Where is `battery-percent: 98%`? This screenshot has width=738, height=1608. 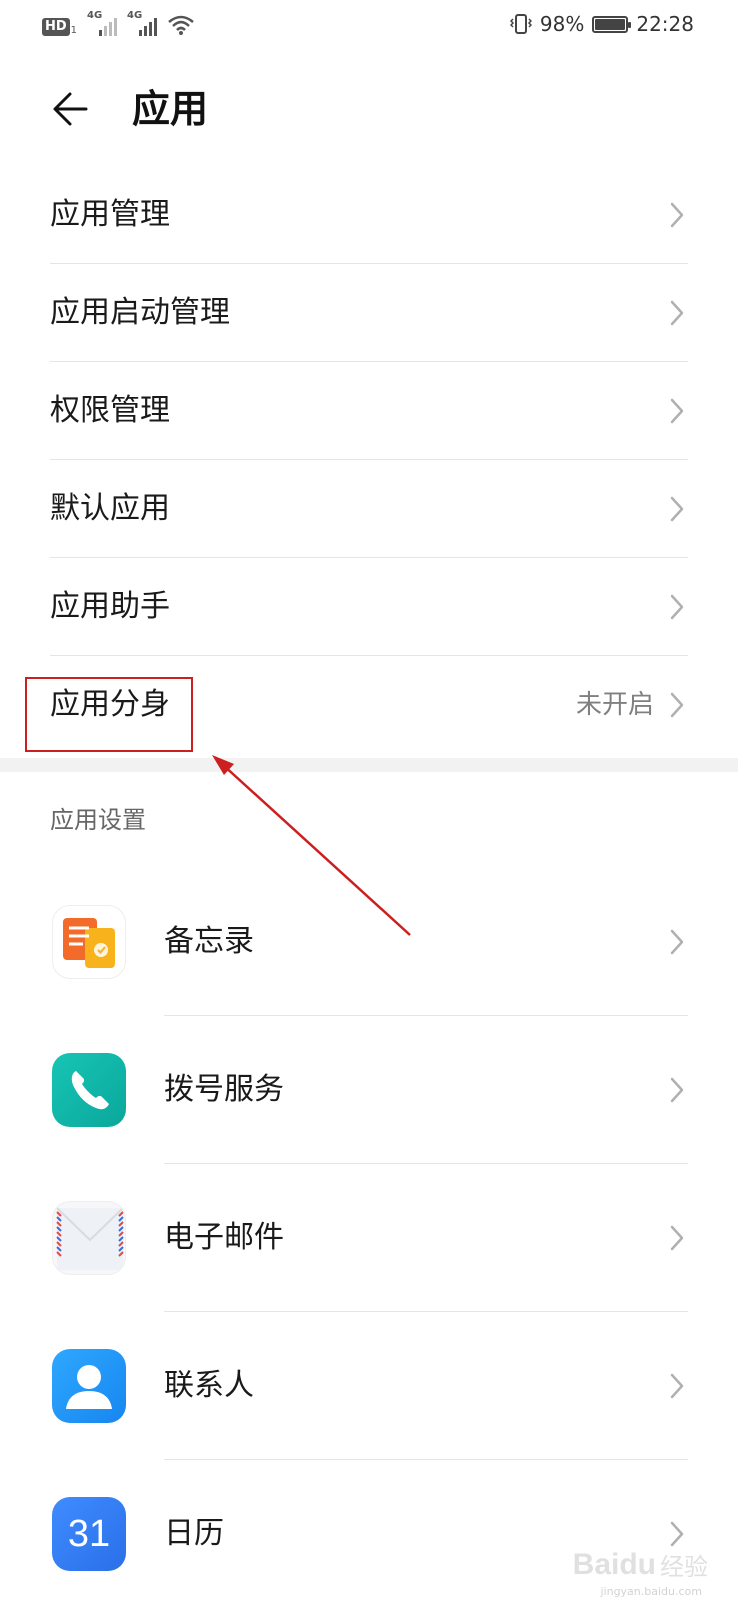
battery-percent: 98% is located at coordinates (562, 24).